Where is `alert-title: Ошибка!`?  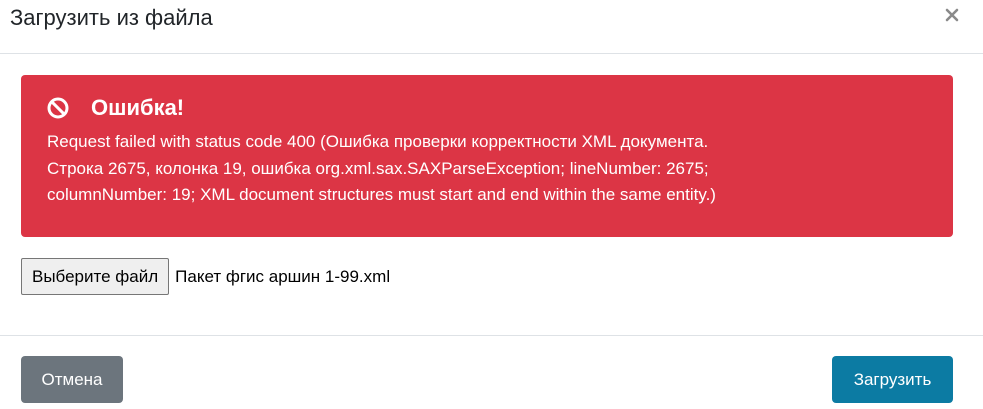
alert-title: Ошибка! is located at coordinates (138, 107).